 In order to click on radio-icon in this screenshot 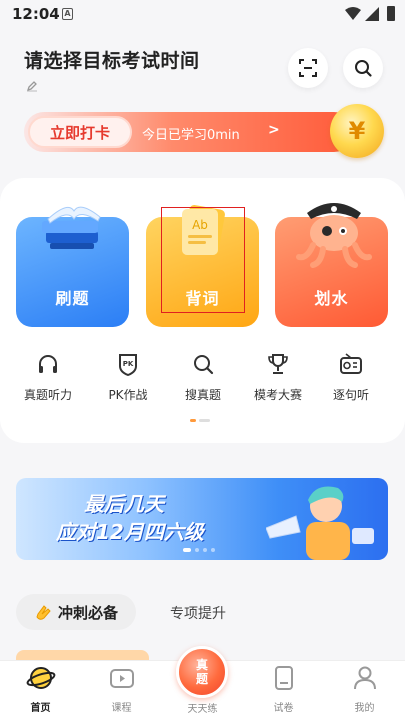, I will do `click(351, 363)`.